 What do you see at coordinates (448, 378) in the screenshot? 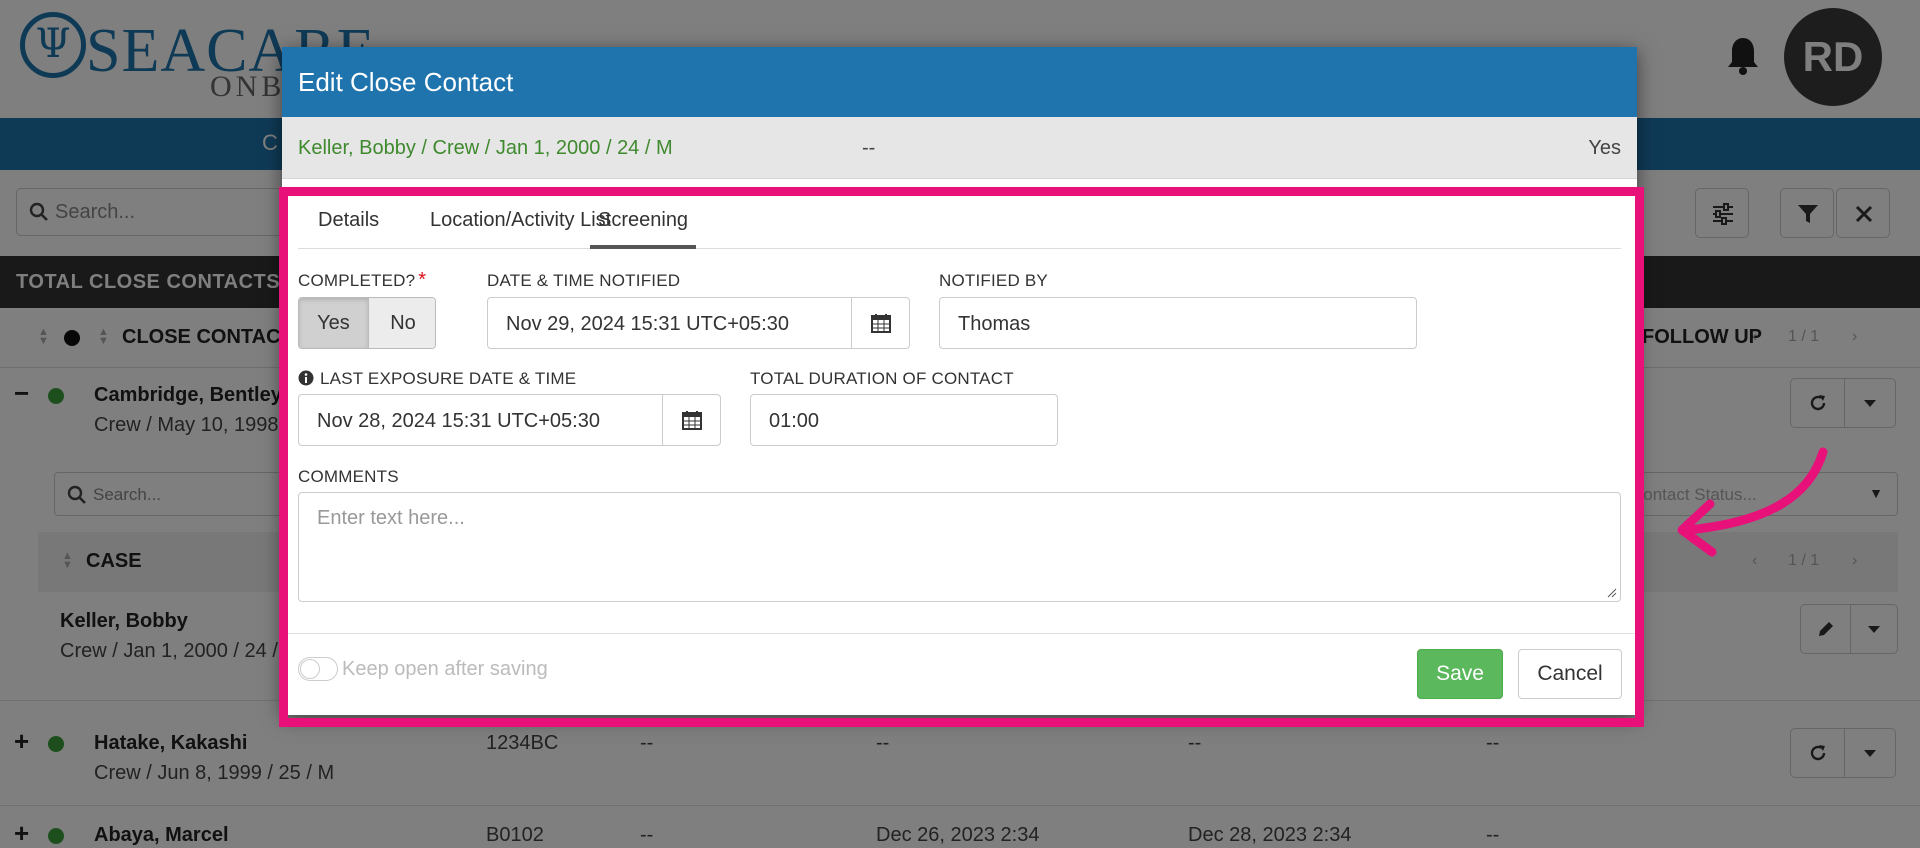
I see `last-exposure-label-text: LAST EXPOSURE DATE & TIME` at bounding box center [448, 378].